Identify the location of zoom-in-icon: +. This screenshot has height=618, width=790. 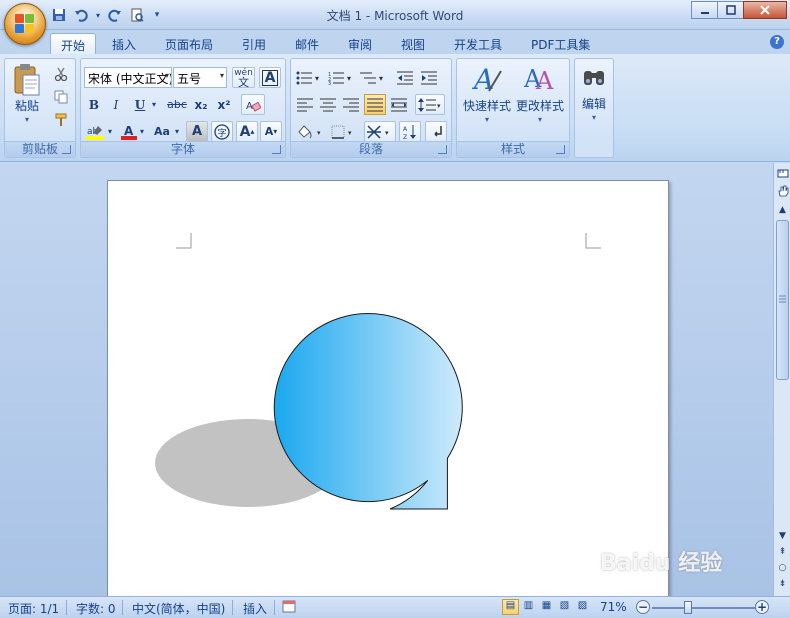
(762, 607).